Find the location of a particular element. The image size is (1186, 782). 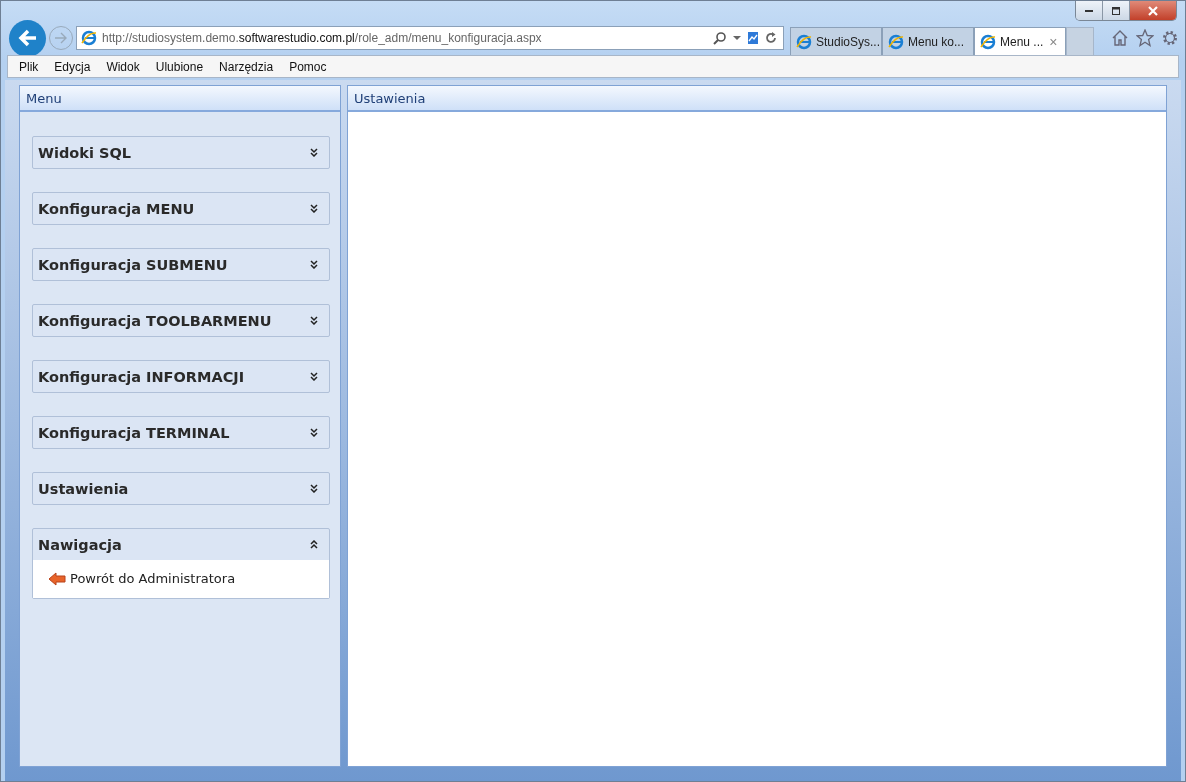

settings-icon is located at coordinates (1170, 38).